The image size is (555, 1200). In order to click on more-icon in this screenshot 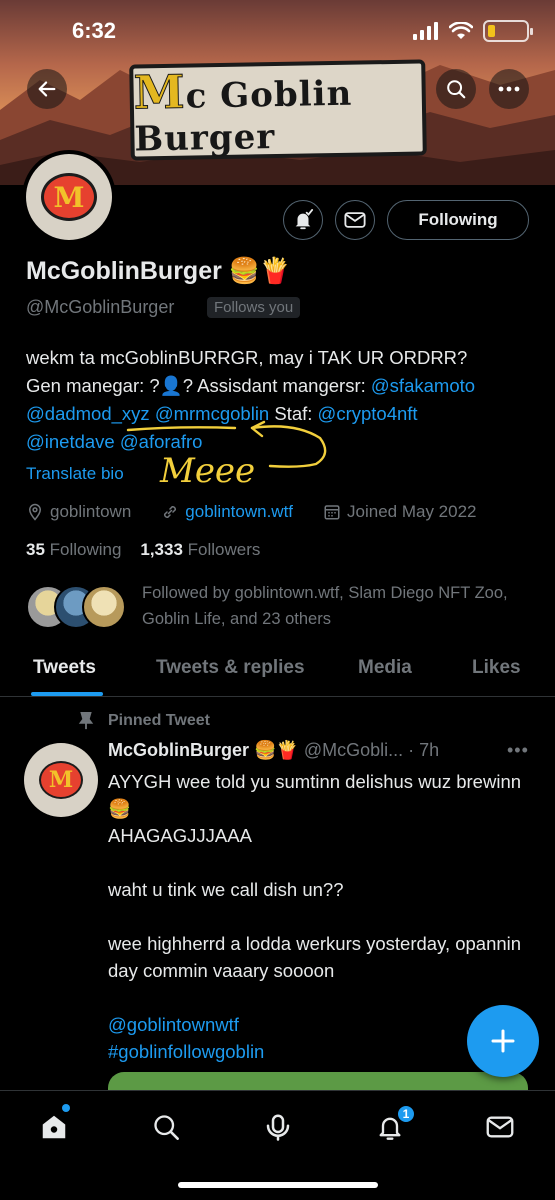, I will do `click(509, 89)`.